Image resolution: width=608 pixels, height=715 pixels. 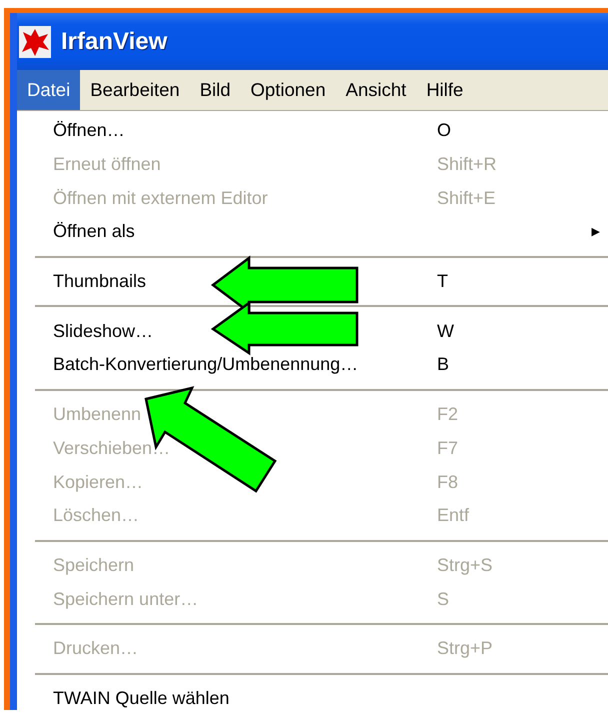 I want to click on shortcut: T, so click(x=442, y=281).